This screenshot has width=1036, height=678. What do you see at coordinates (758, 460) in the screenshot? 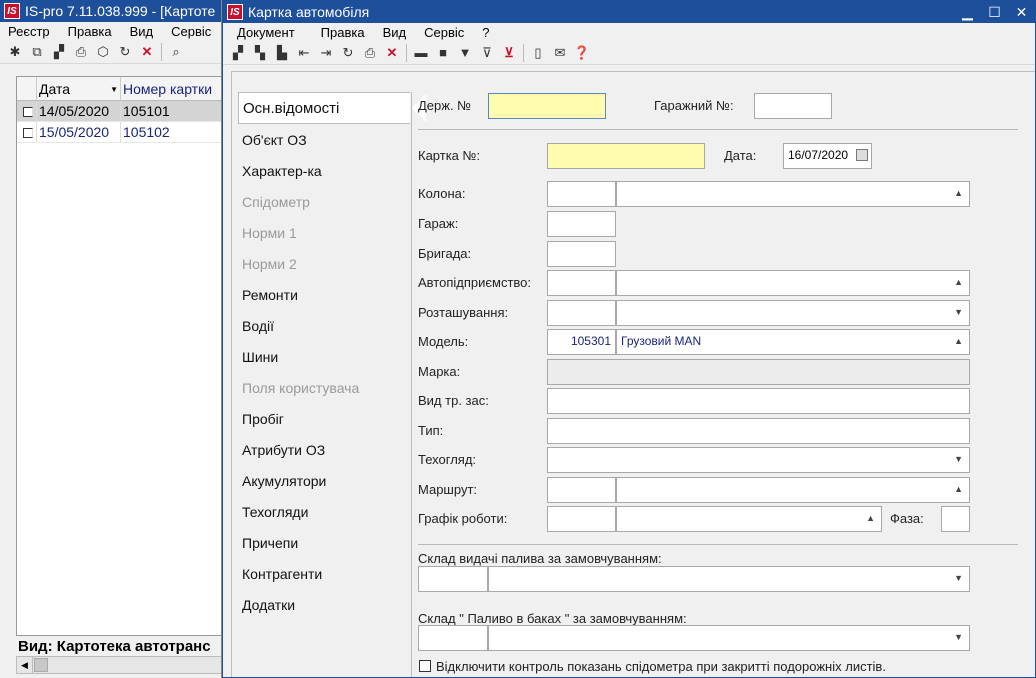
I see `tekhohliad-select: ▼` at bounding box center [758, 460].